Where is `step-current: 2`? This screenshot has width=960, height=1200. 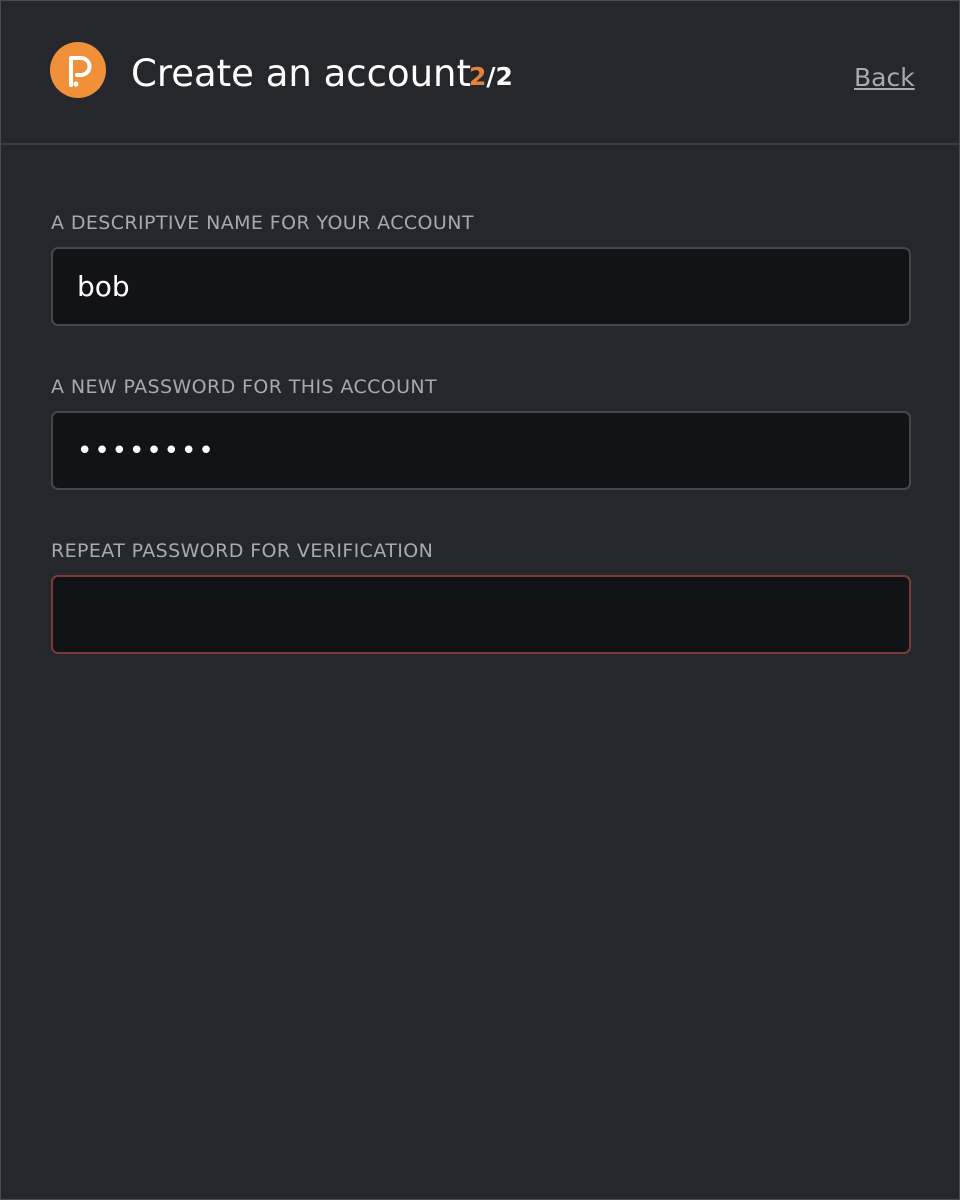 step-current: 2 is located at coordinates (478, 76).